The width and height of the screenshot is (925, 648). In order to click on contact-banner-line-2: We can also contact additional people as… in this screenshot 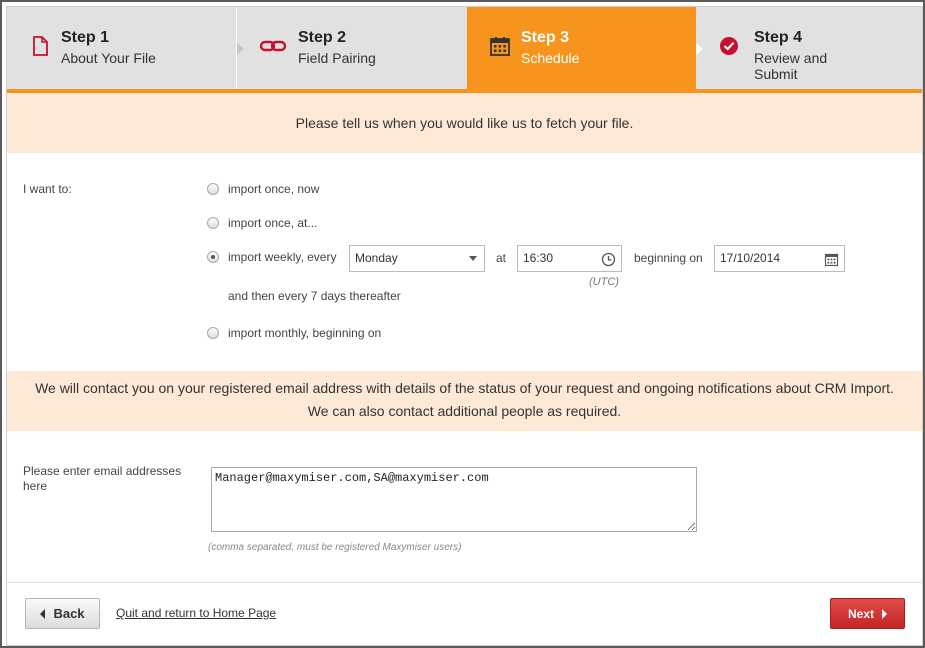, I will do `click(464, 411)`.